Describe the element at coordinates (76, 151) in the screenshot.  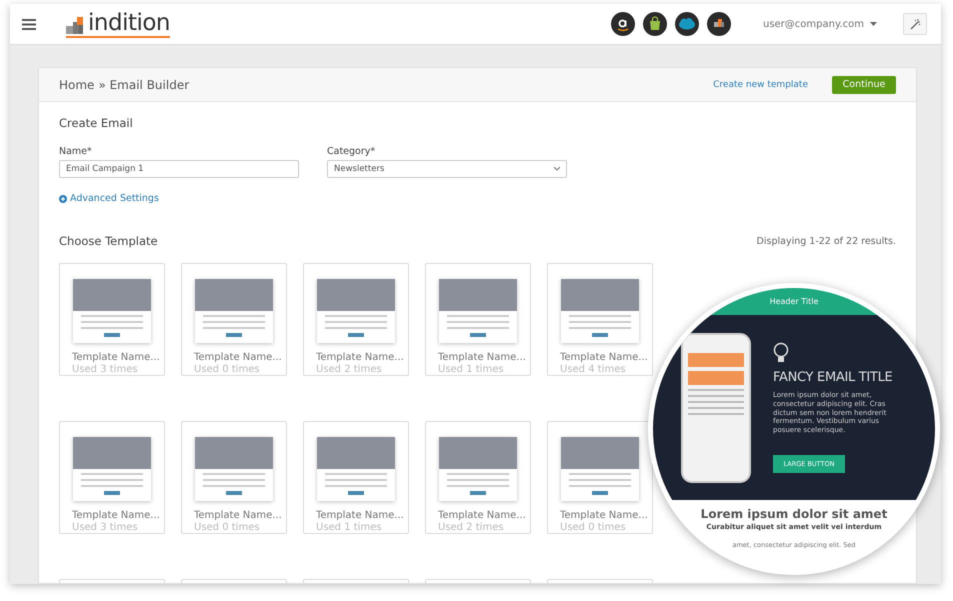
I see `field-label: Name*` at that location.